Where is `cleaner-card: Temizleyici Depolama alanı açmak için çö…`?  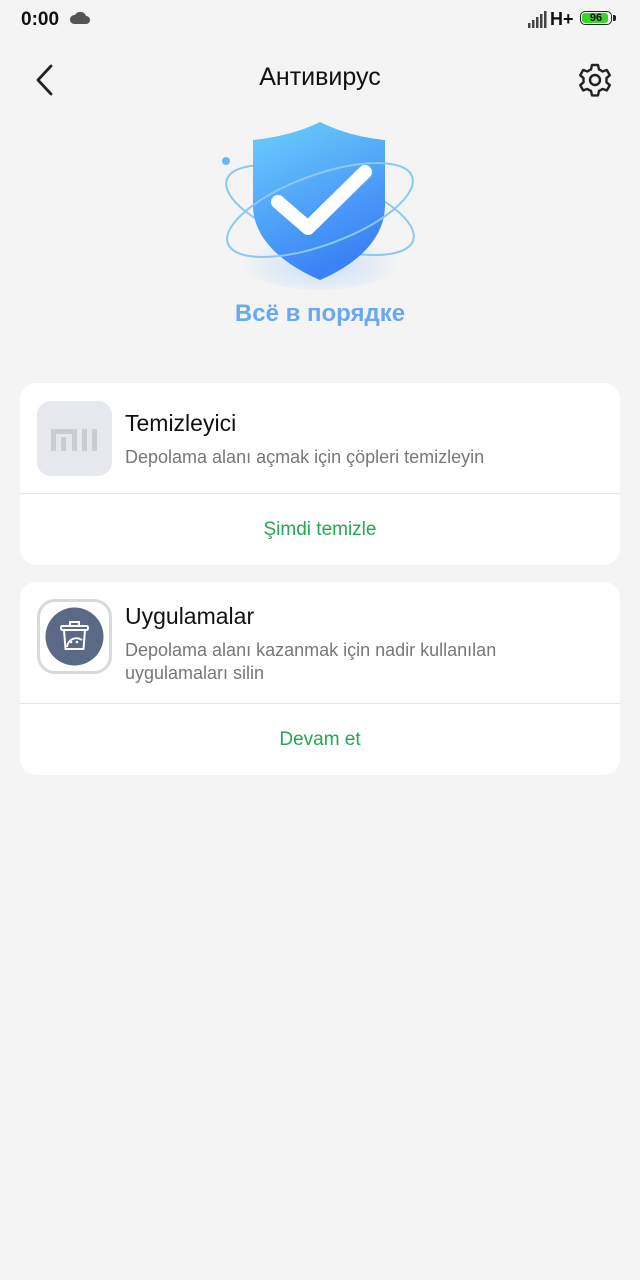 cleaner-card: Temizleyici Depolama alanı açmak için çö… is located at coordinates (320, 474).